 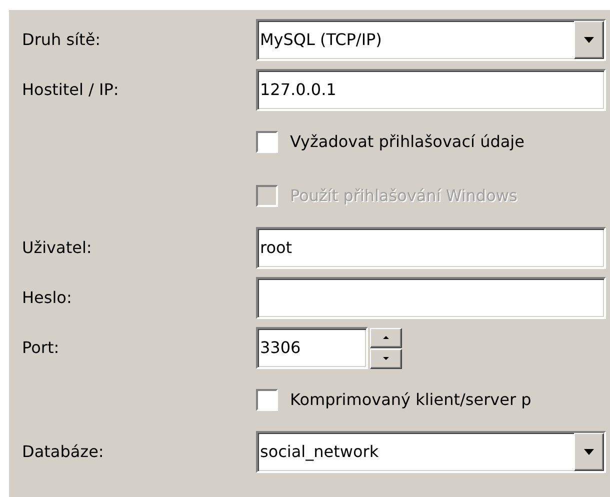 I want to click on field-label: Hostitel / IP:, so click(x=70, y=89).